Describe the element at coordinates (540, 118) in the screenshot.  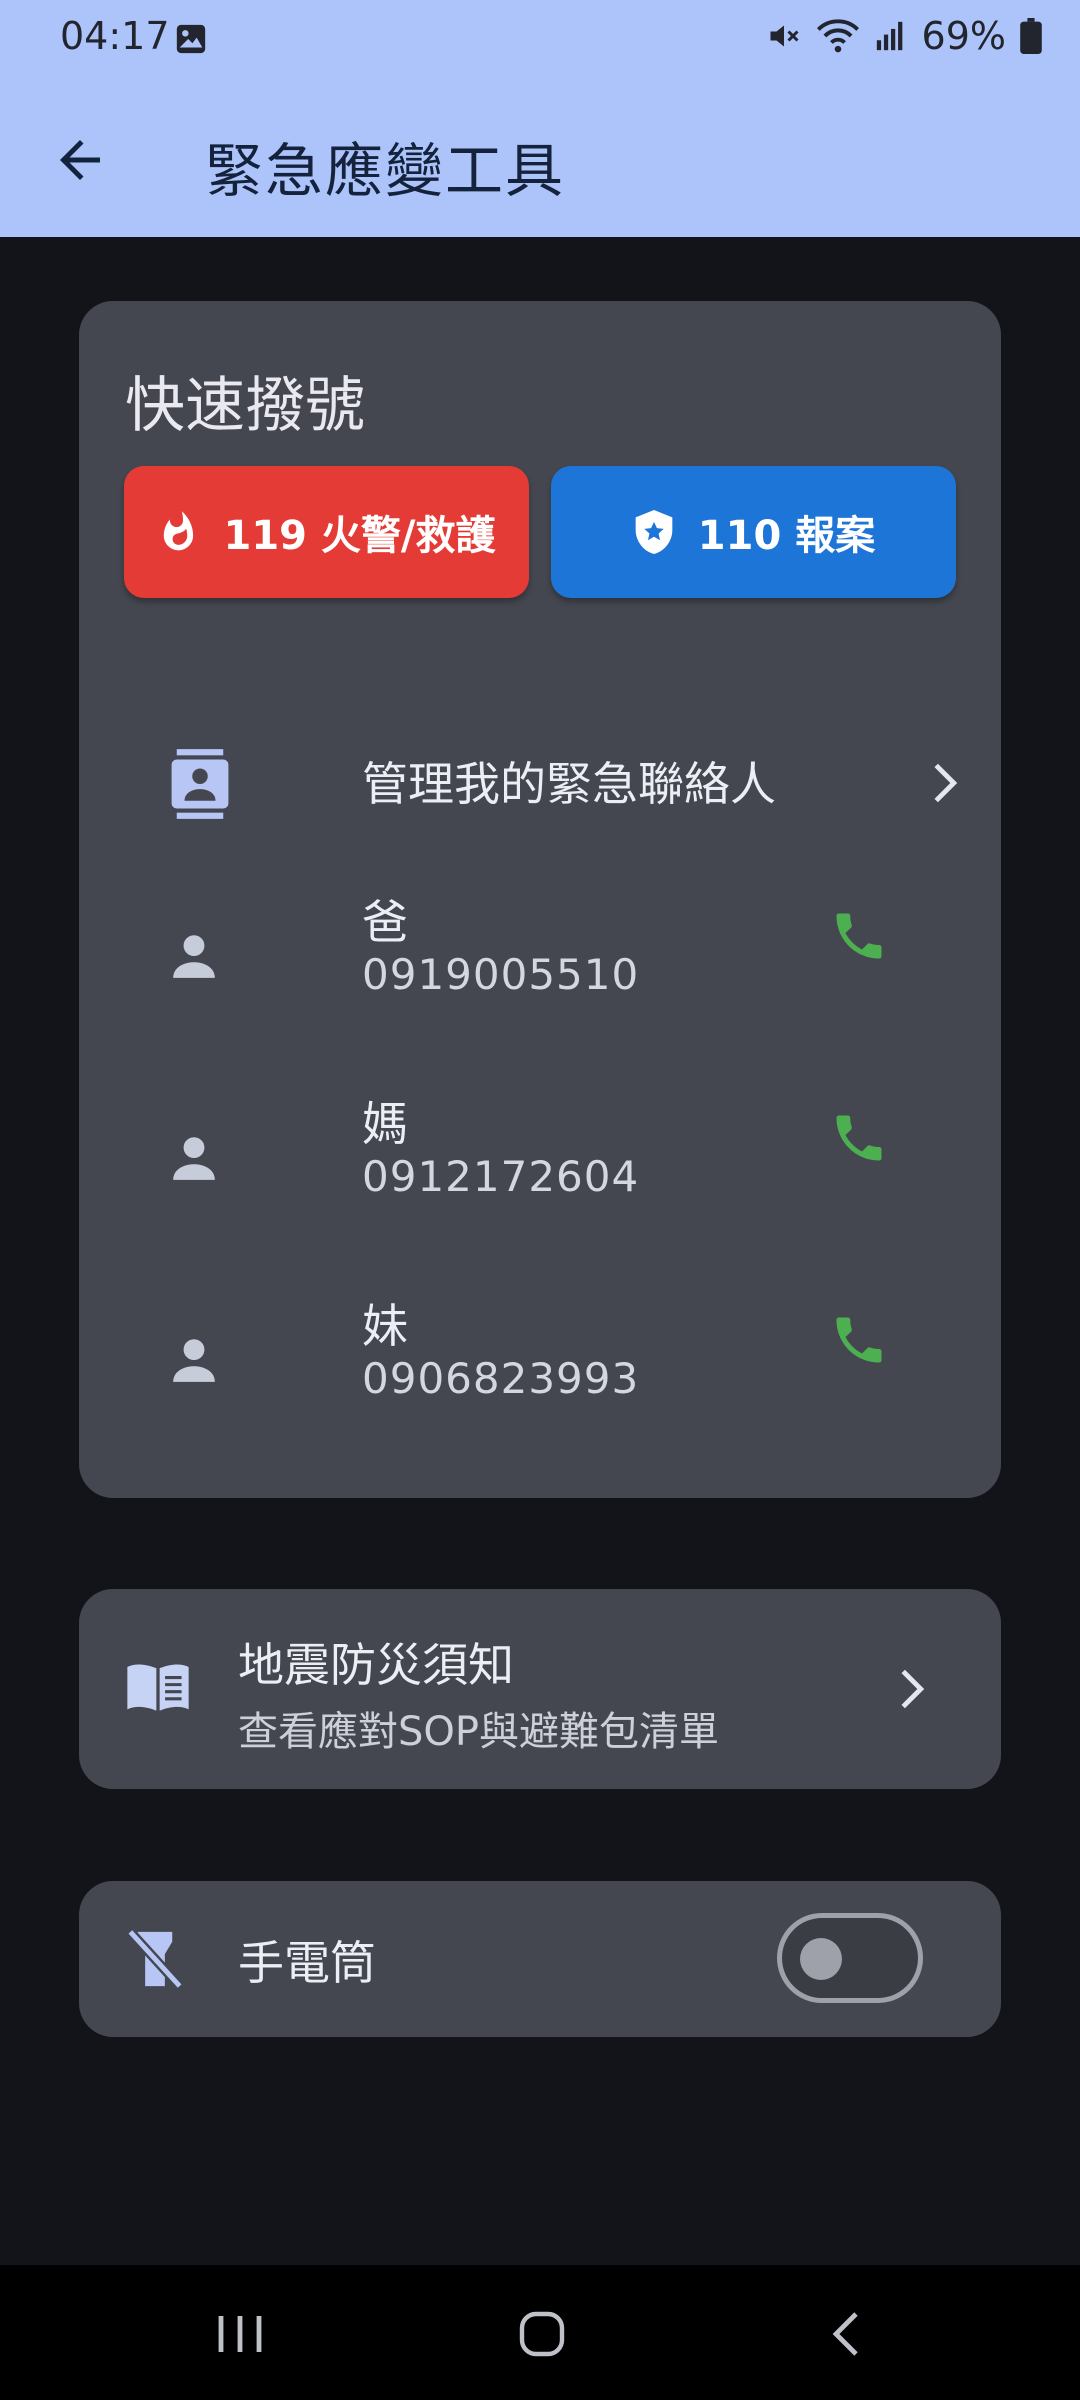
I see `app-header: 04:17 69% 緊急應變工具` at that location.